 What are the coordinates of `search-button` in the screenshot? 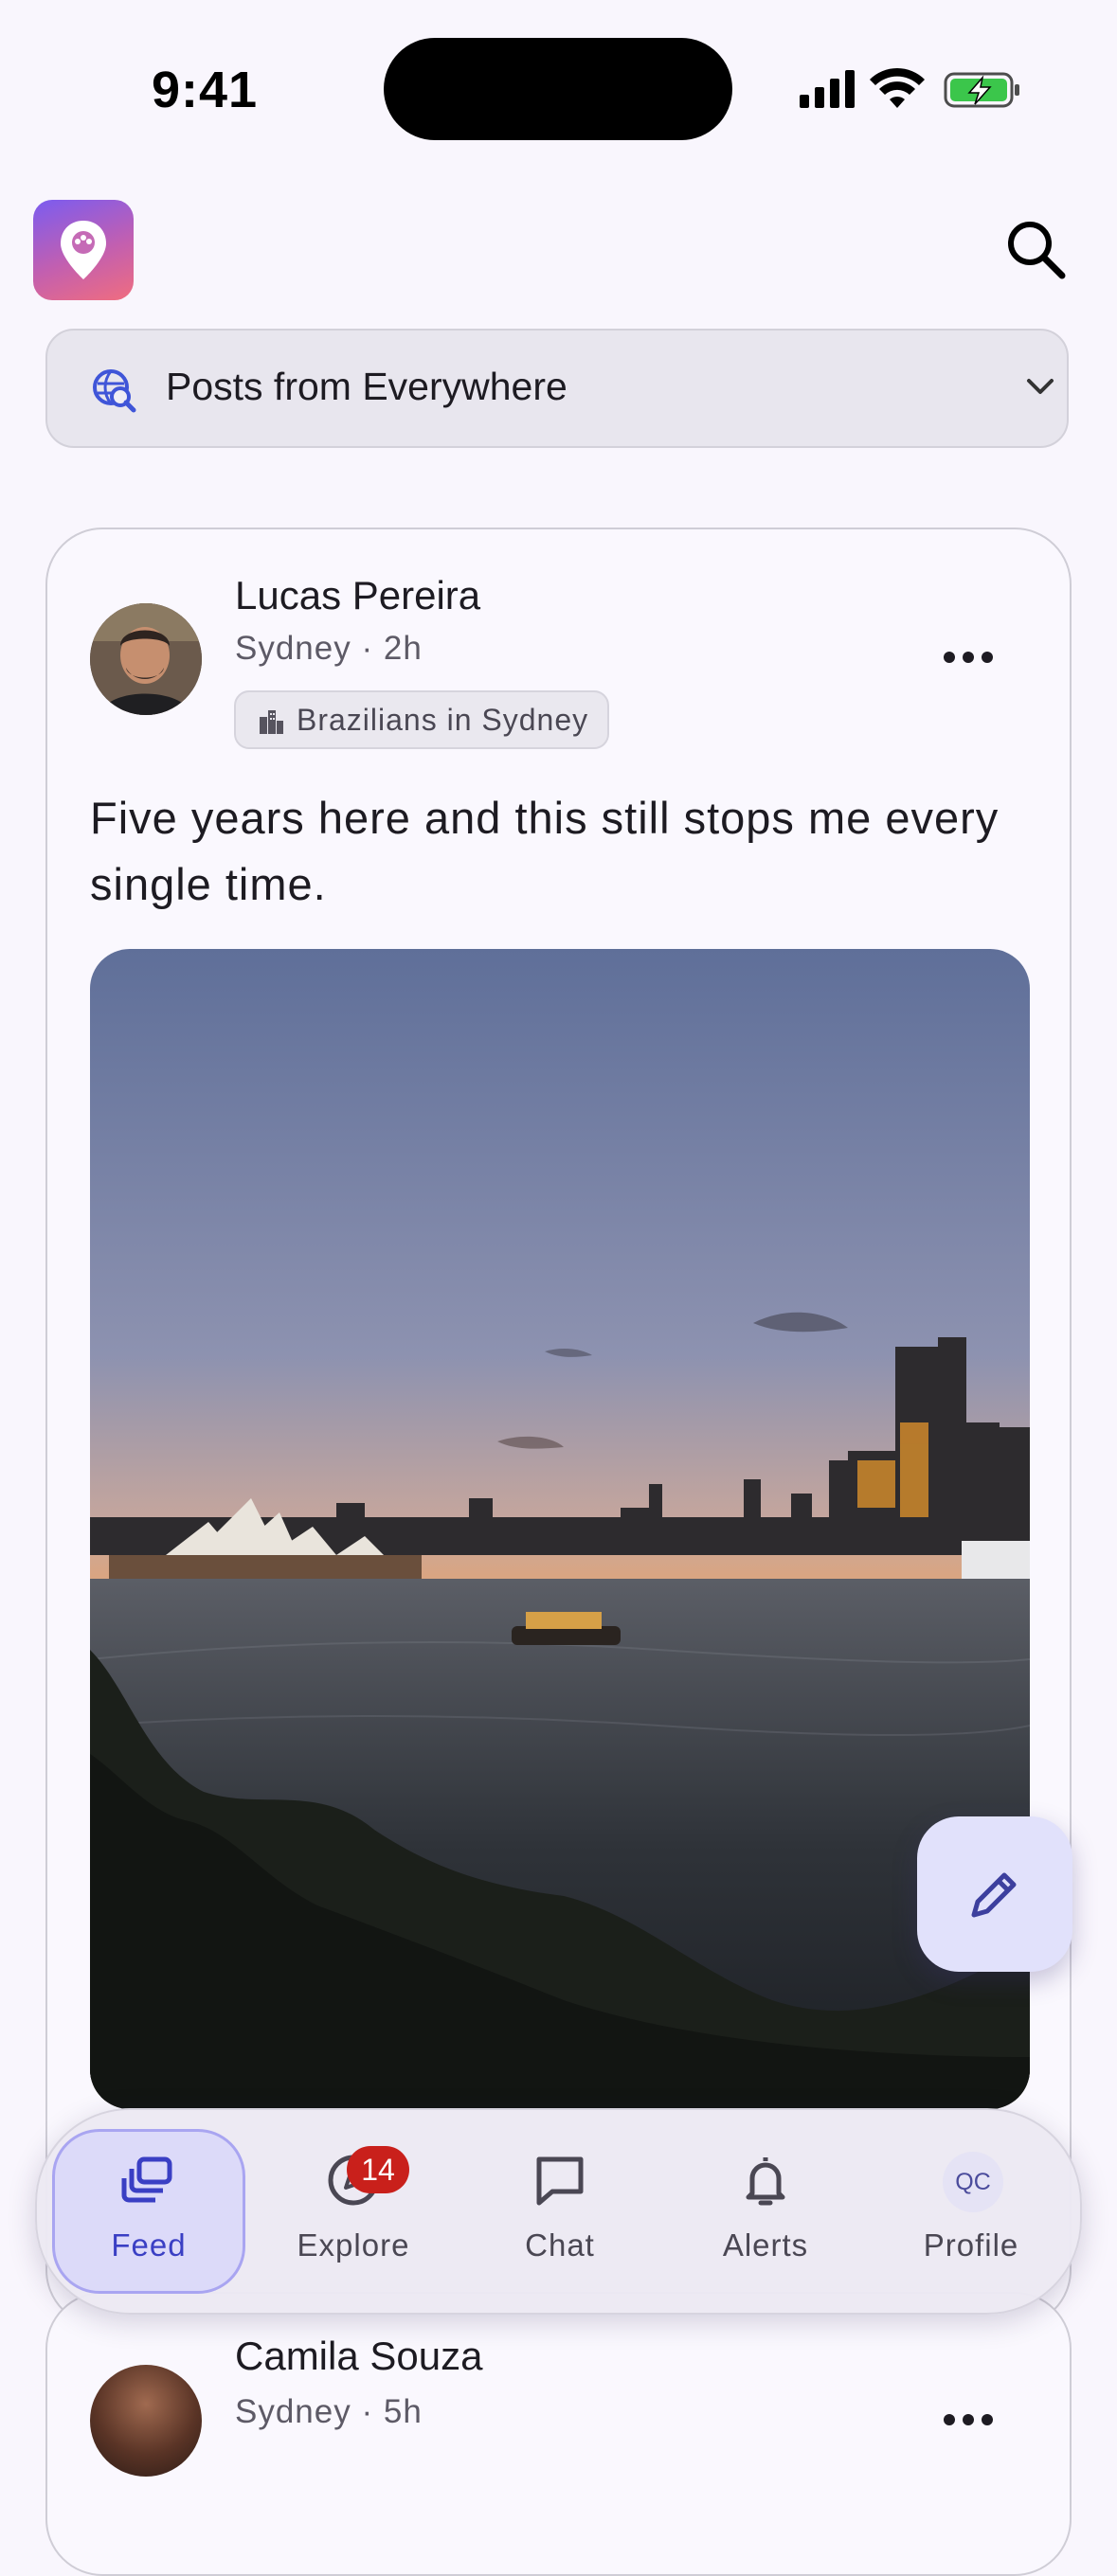 It's located at (1037, 251).